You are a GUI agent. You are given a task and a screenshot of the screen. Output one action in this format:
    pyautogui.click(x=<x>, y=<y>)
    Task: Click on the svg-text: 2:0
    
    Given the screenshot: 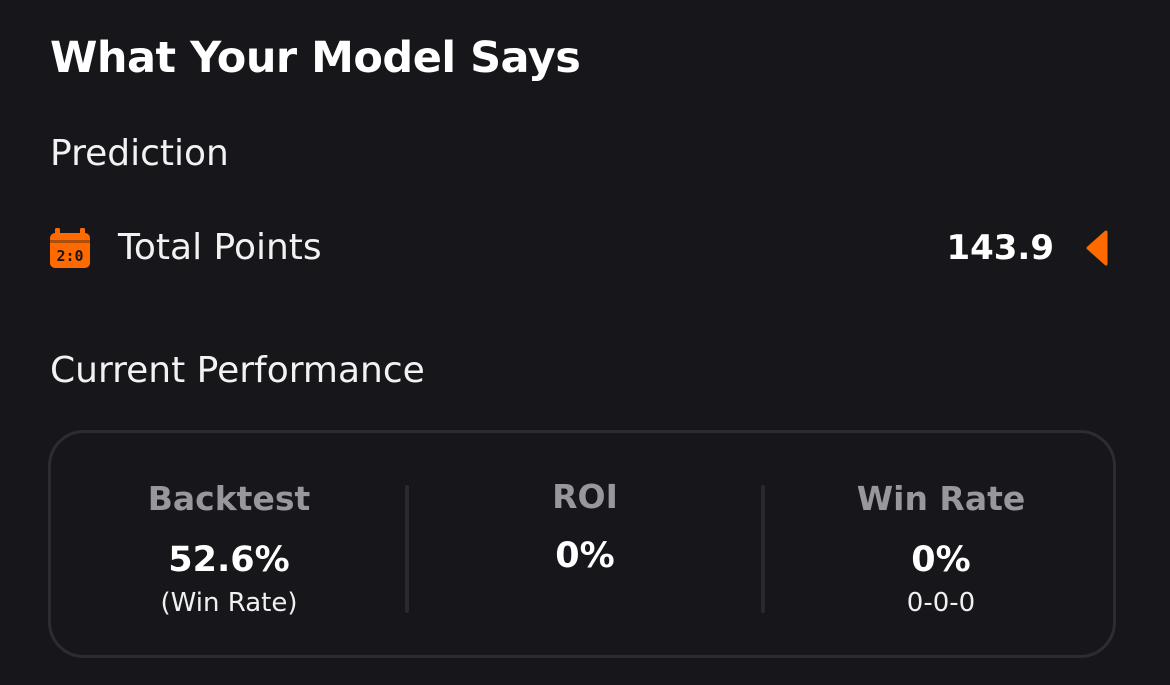 What is the action you would take?
    pyautogui.click(x=69, y=256)
    